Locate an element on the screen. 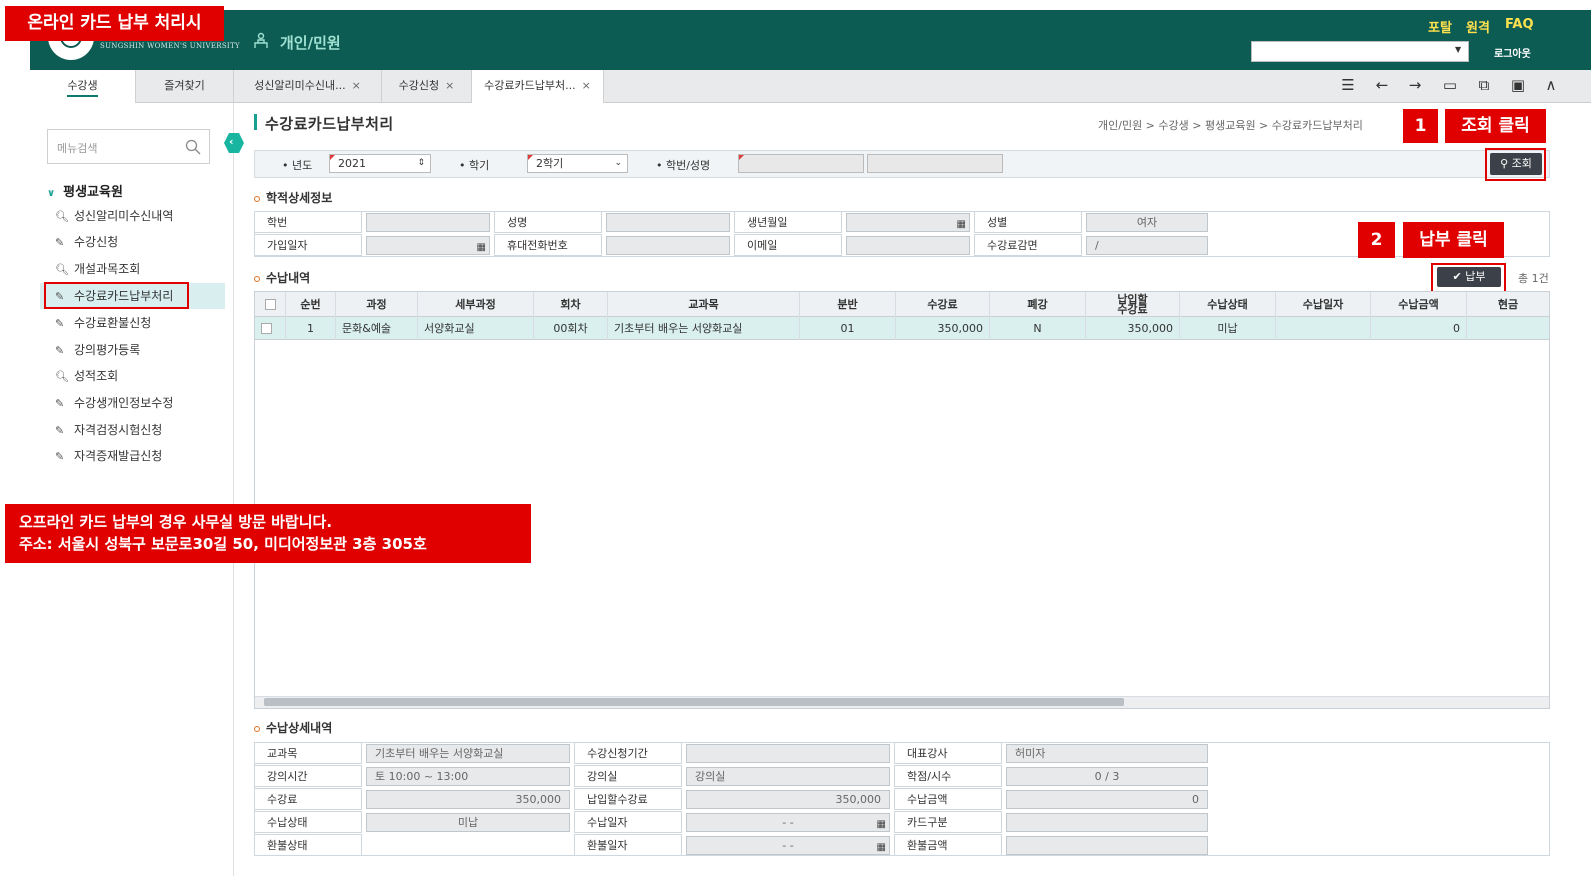 The height and width of the screenshot is (876, 1591). table-cell is located at coordinates (1508, 328).